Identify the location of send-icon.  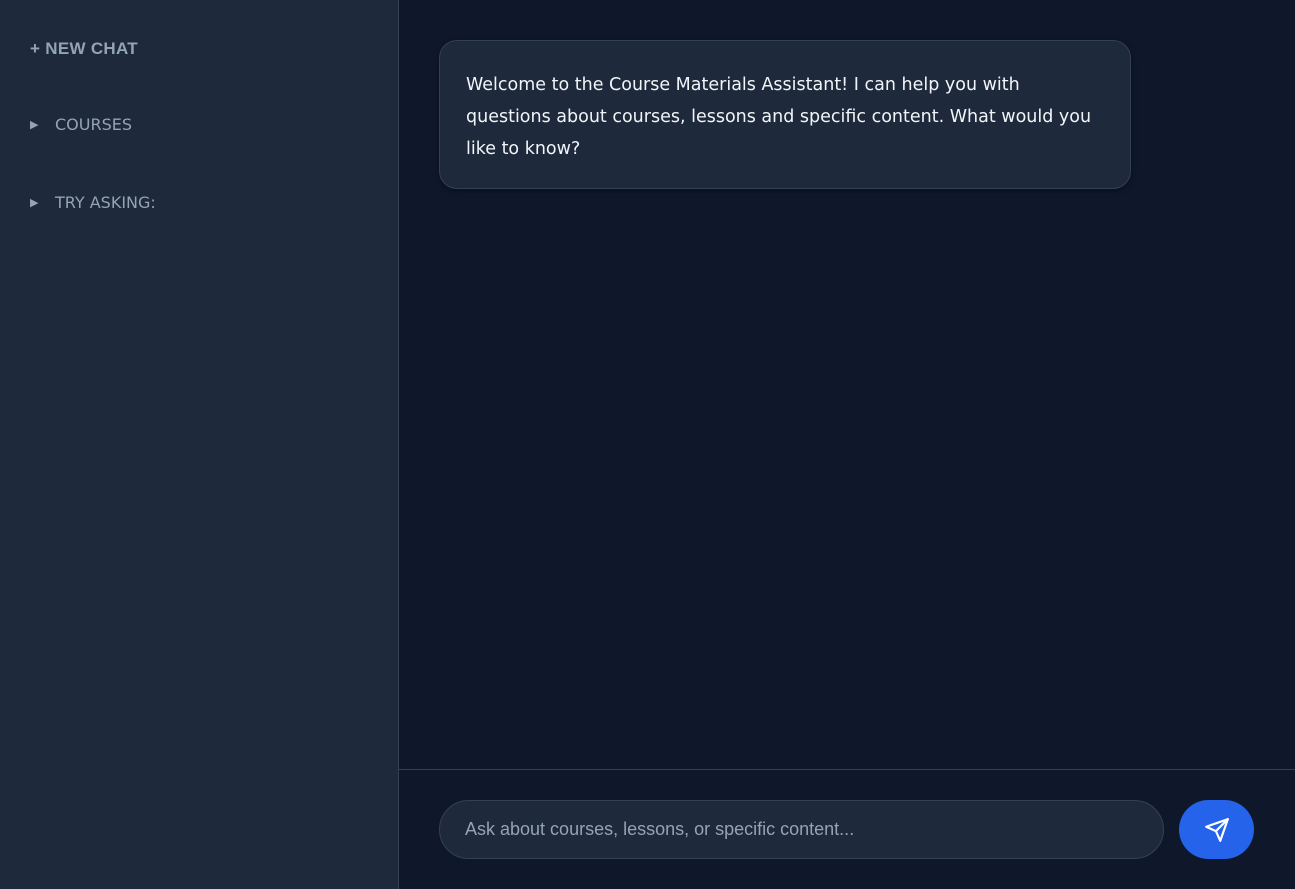
(1216, 829).